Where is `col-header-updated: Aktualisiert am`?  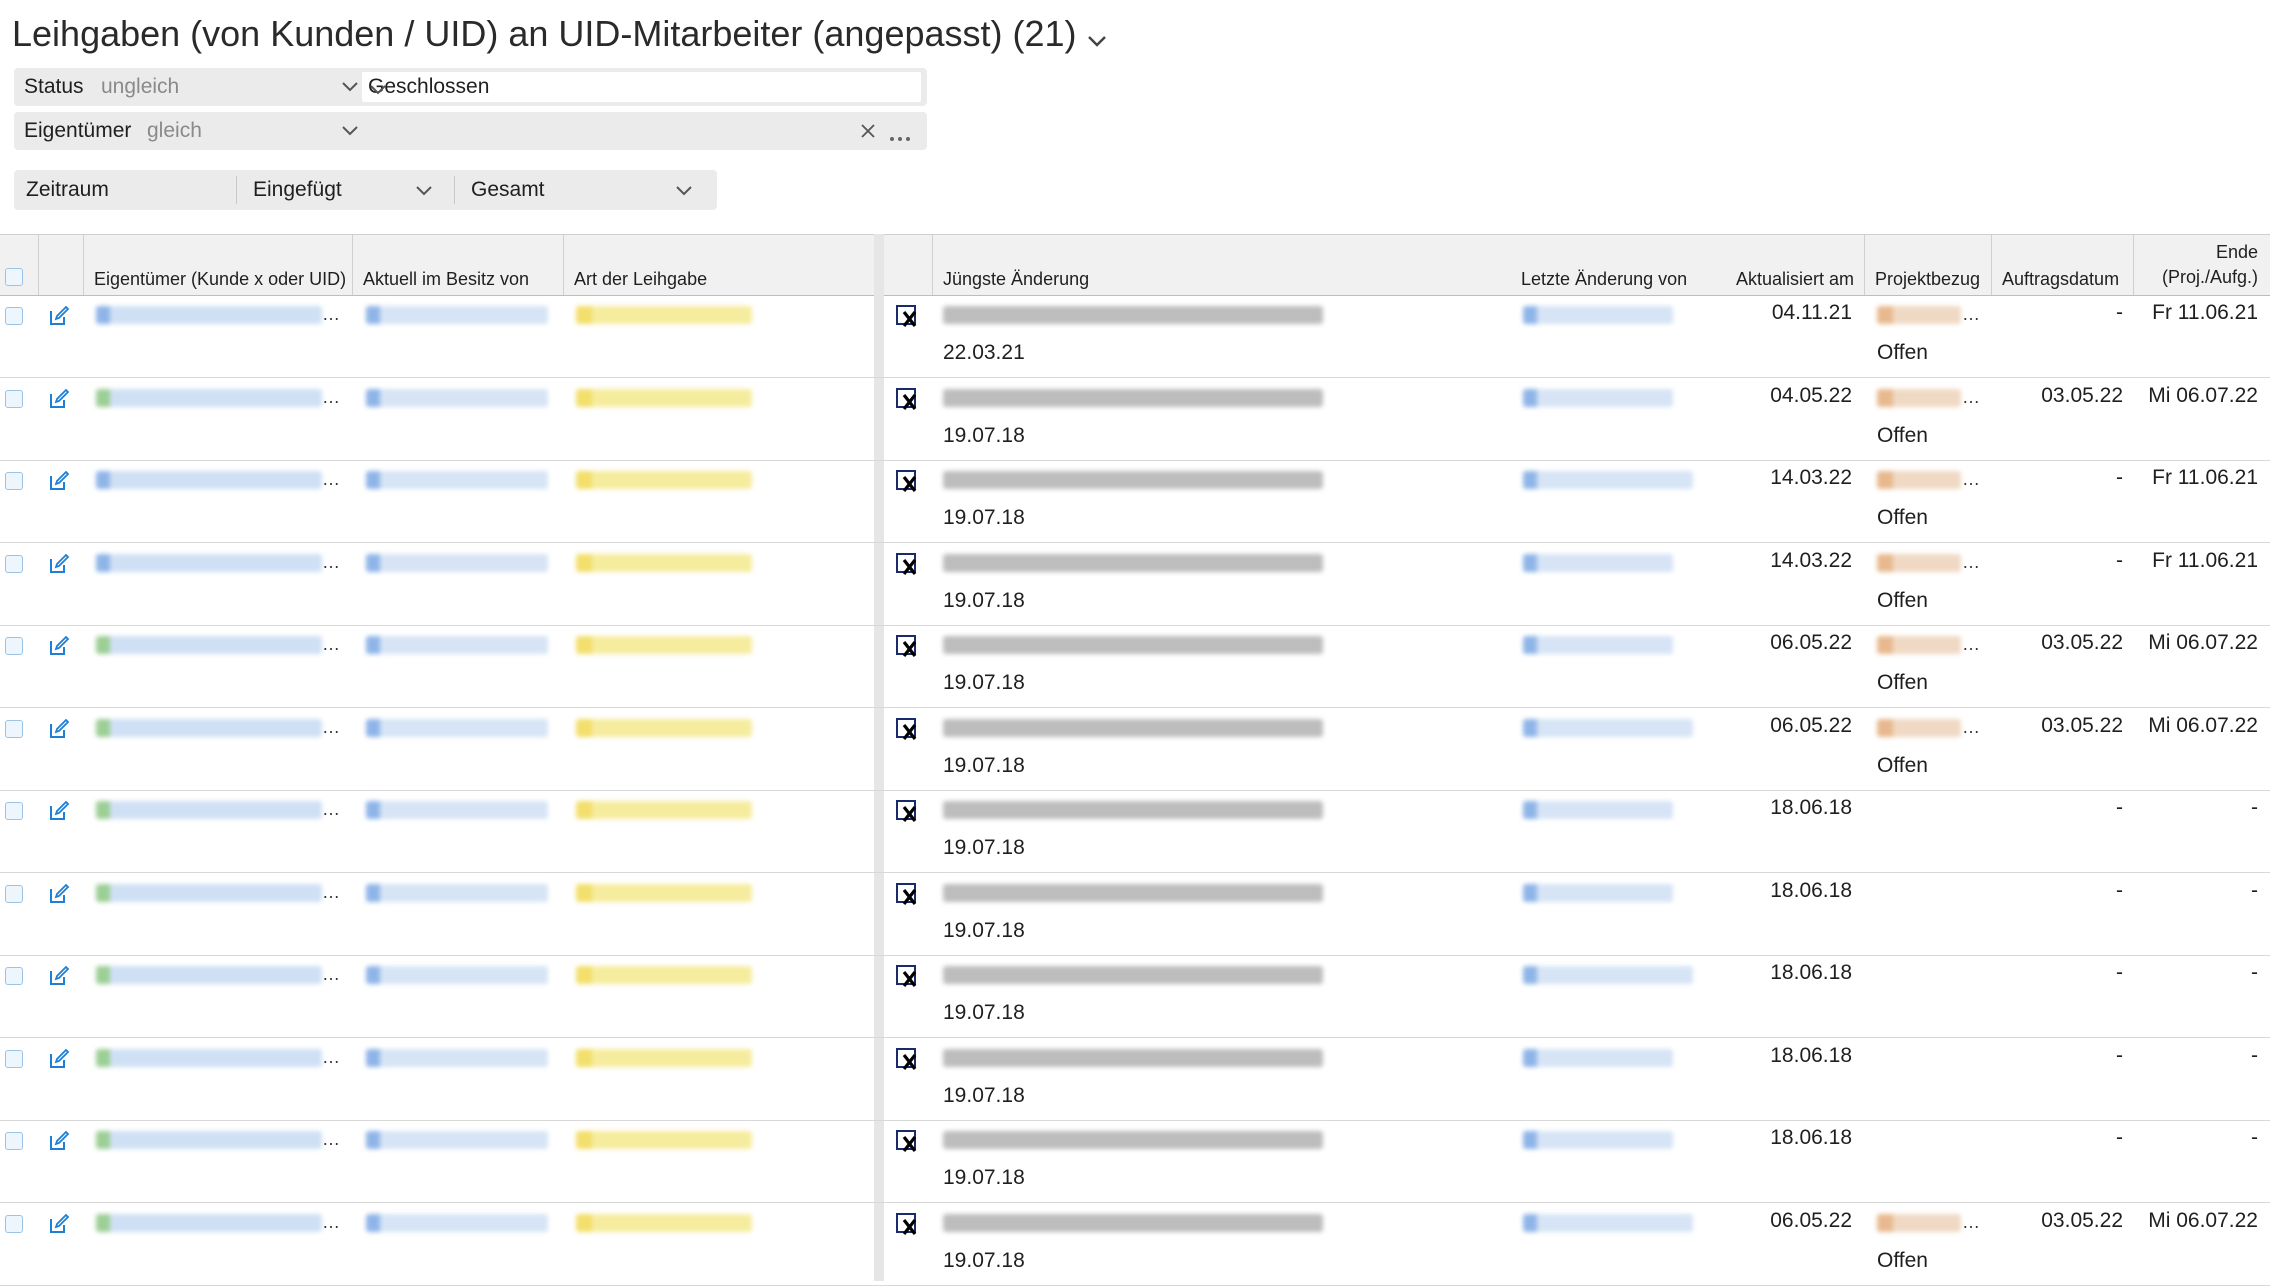
col-header-updated: Aktualisiert am is located at coordinates (1795, 279).